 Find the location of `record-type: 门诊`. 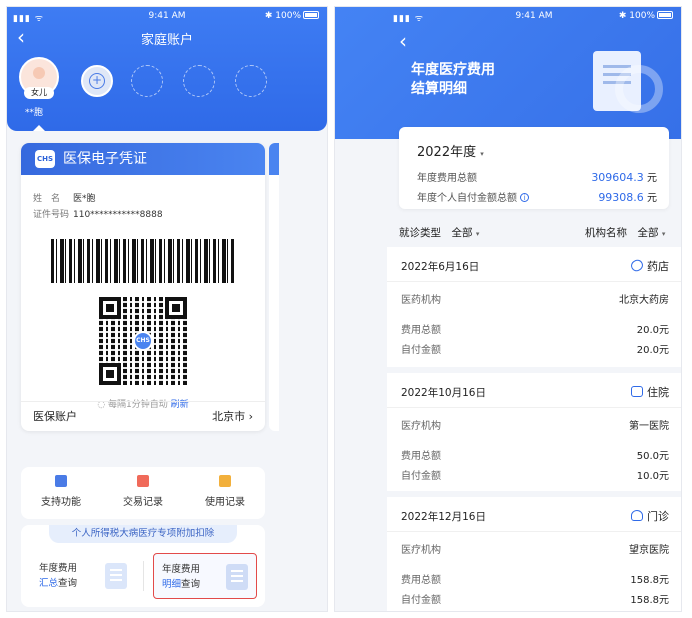

record-type: 门诊 is located at coordinates (650, 516).